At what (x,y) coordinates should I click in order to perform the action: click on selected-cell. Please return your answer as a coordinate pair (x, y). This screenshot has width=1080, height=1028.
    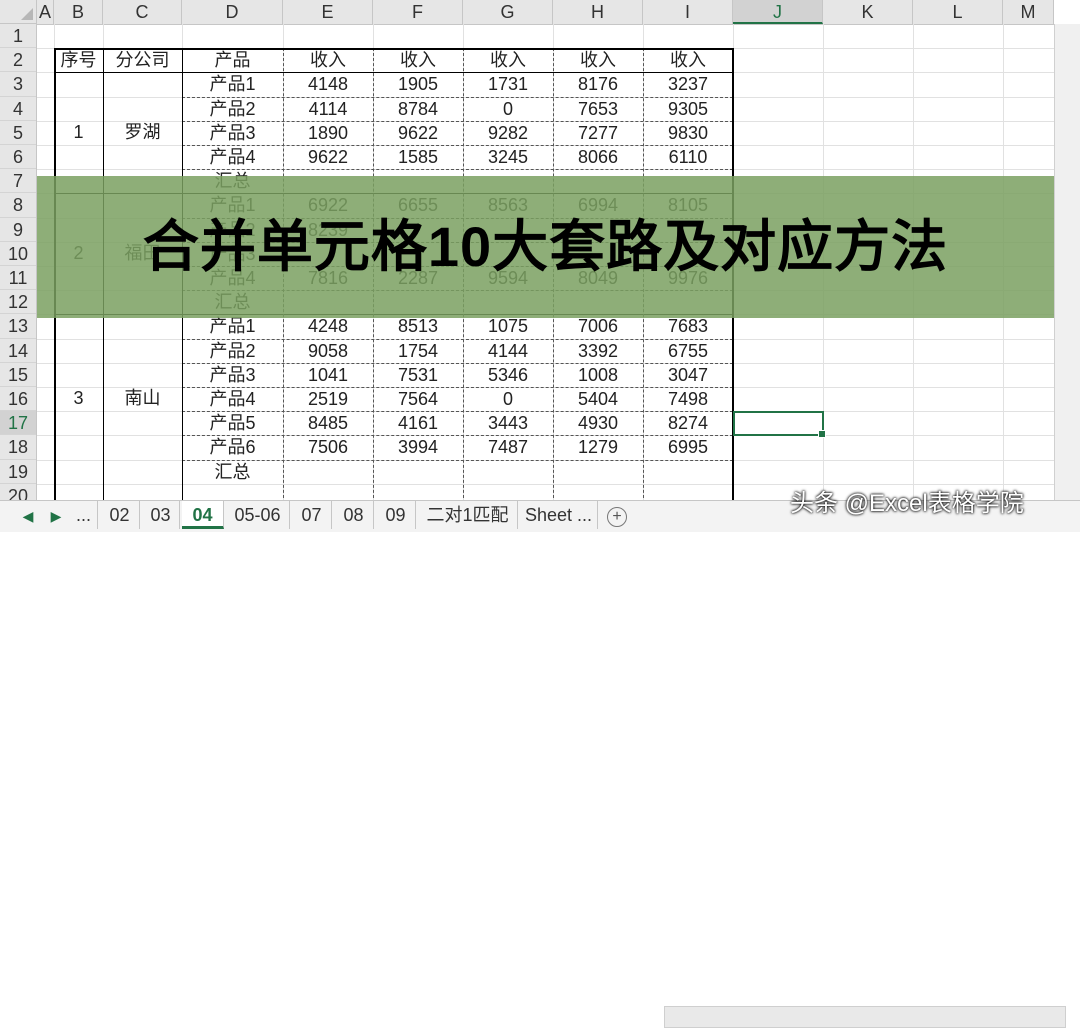
    Looking at the image, I should click on (779, 425).